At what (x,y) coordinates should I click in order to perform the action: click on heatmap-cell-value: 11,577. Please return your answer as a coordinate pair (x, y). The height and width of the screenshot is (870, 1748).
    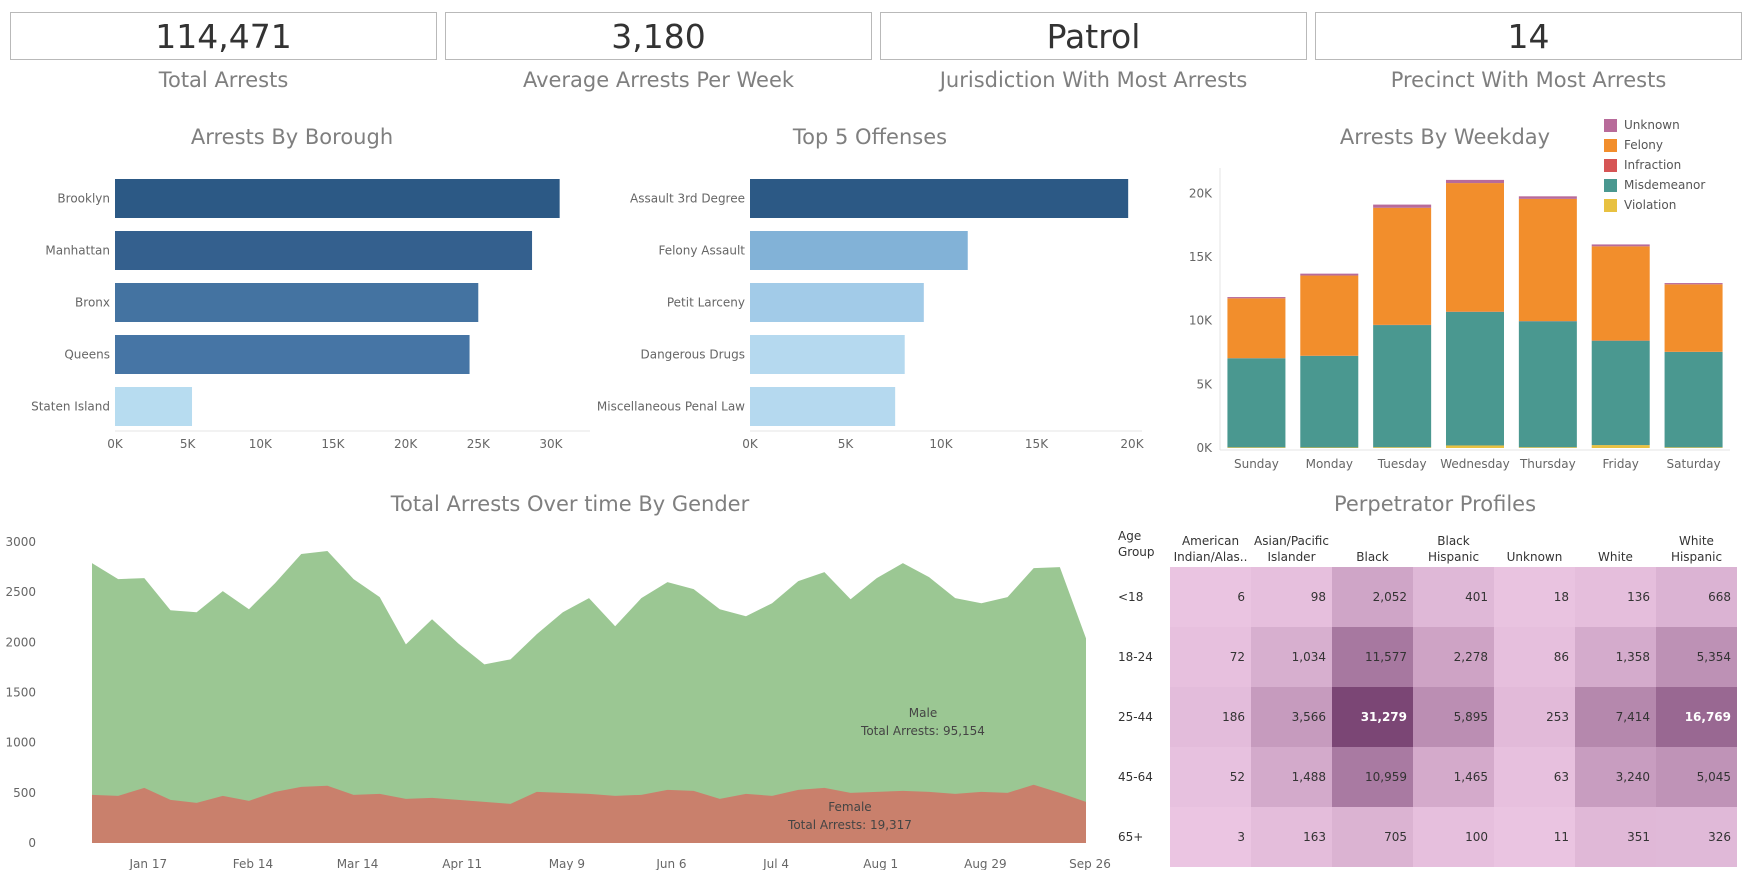
    Looking at the image, I should click on (1386, 657).